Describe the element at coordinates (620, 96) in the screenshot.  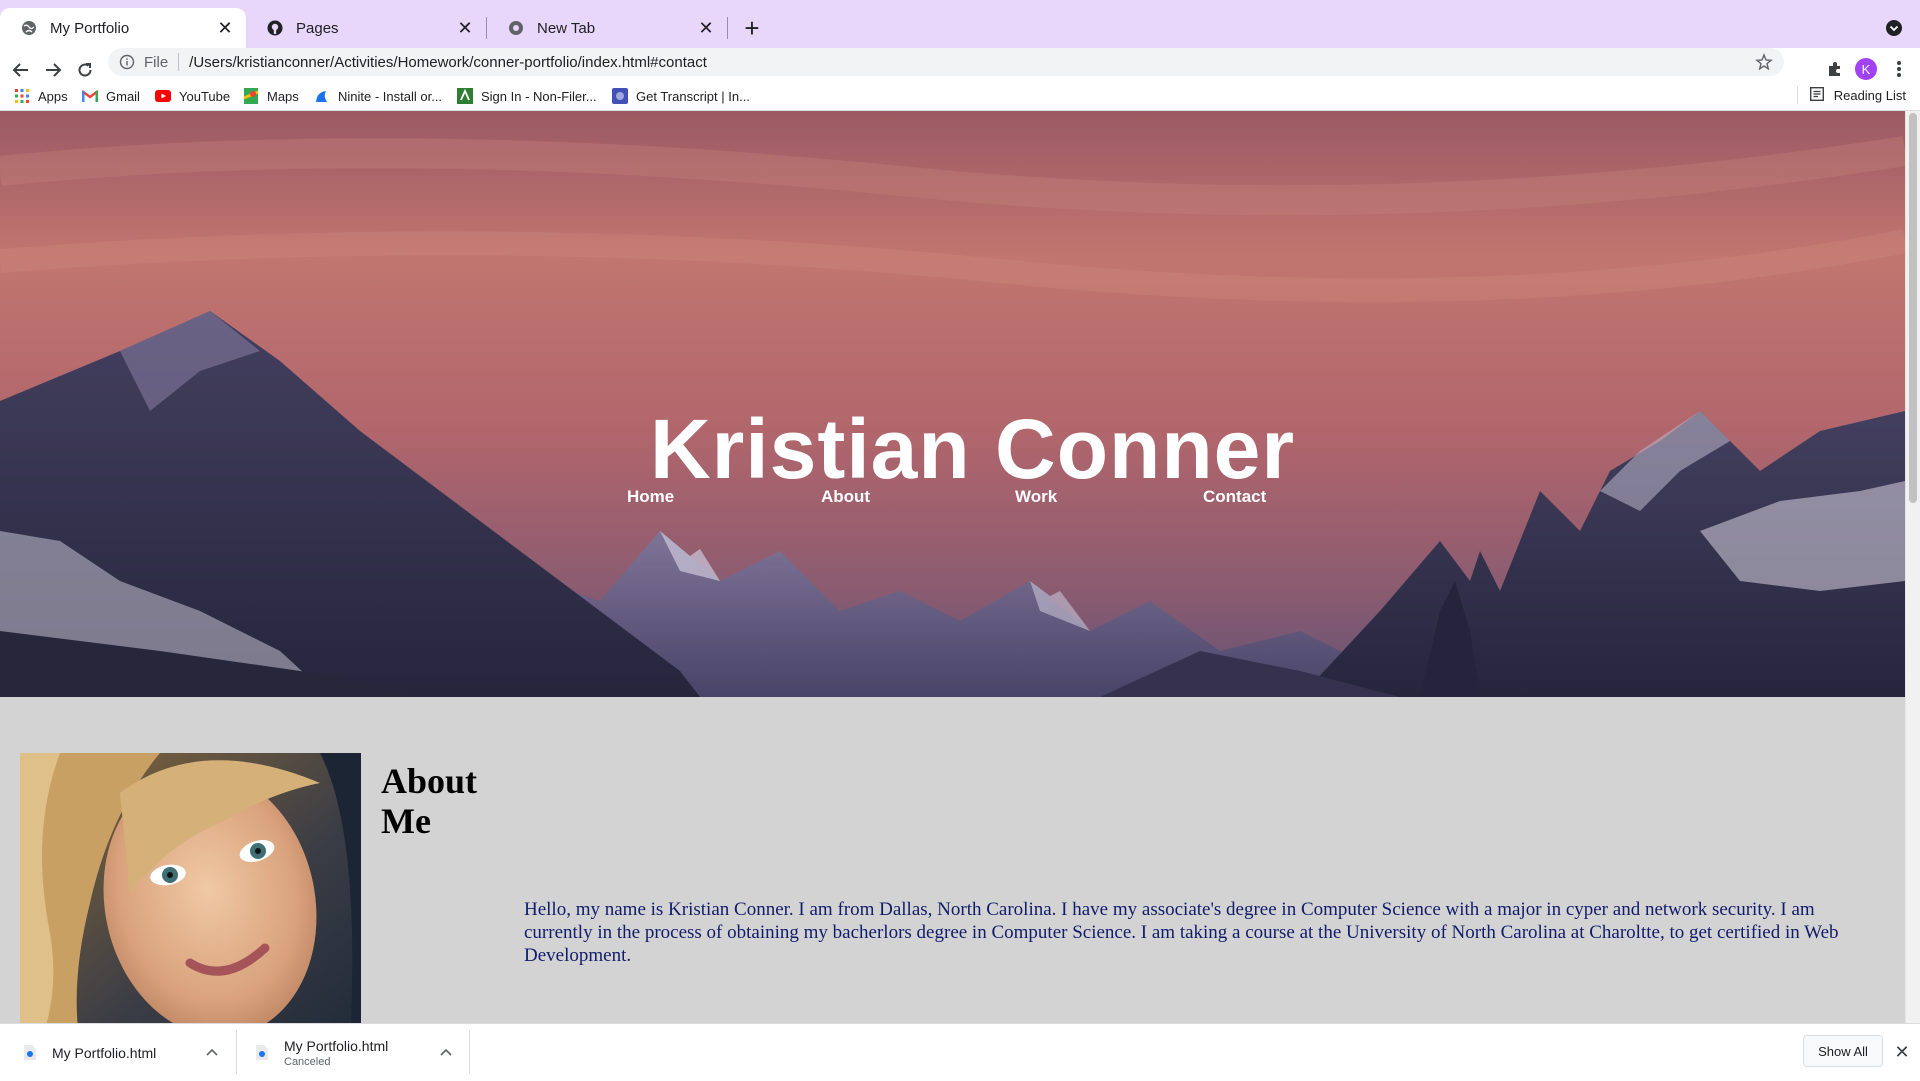
I see `transcript-icon` at that location.